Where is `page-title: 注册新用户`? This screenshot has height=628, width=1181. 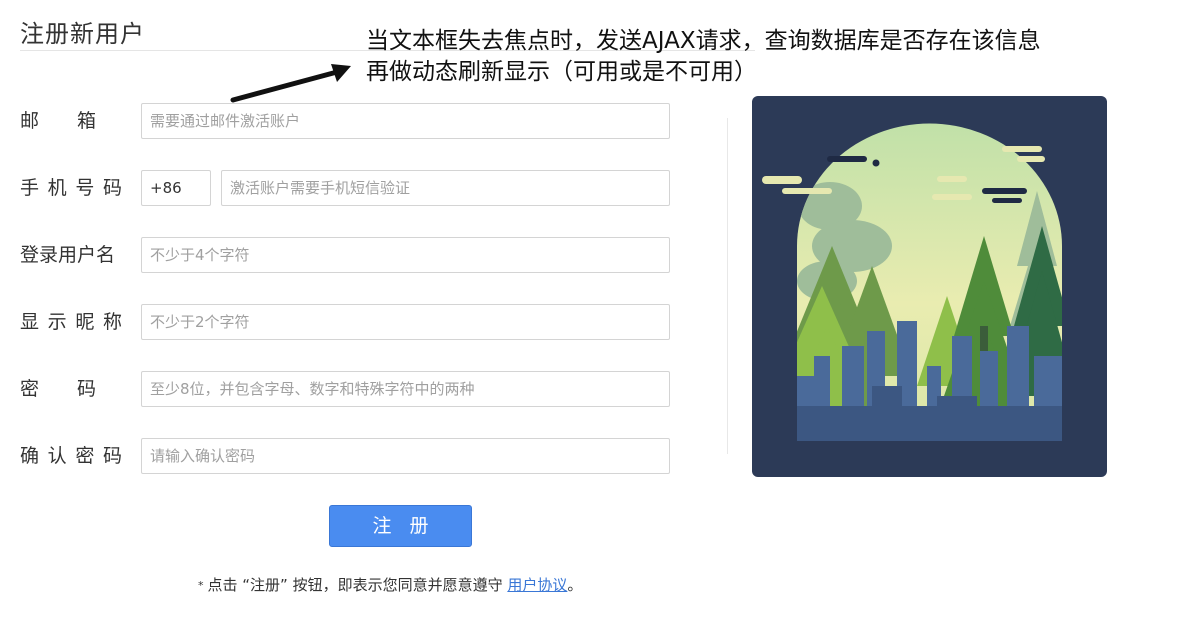
page-title: 注册新用户 is located at coordinates (82, 34).